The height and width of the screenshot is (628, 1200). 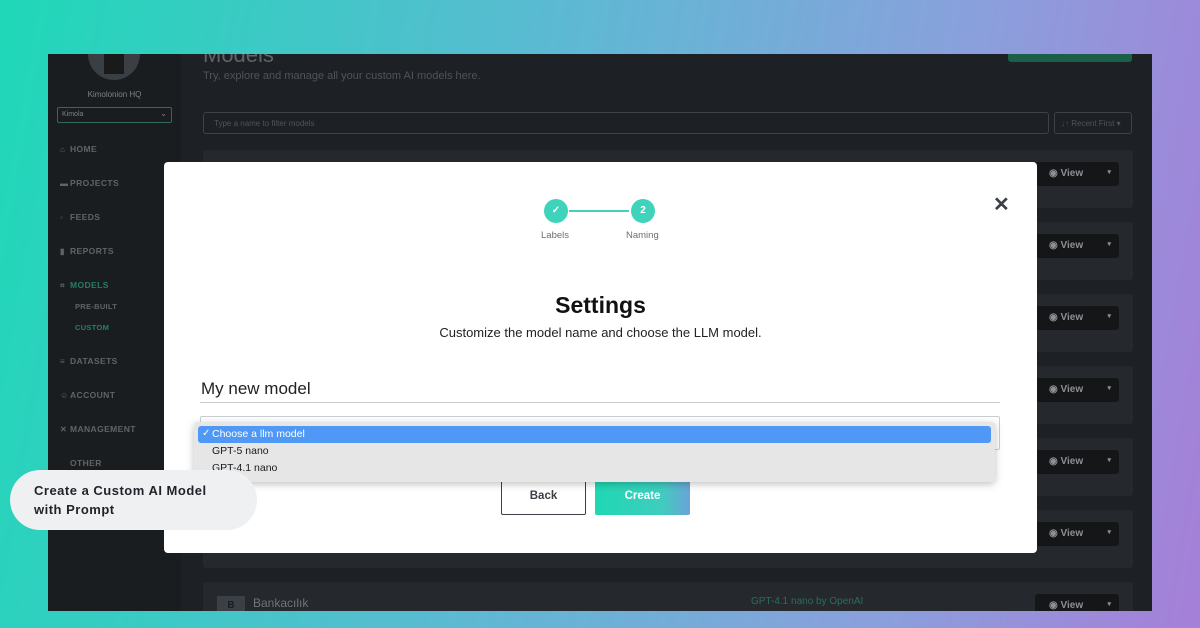 What do you see at coordinates (600, 389) in the screenshot?
I see `model-name-input` at bounding box center [600, 389].